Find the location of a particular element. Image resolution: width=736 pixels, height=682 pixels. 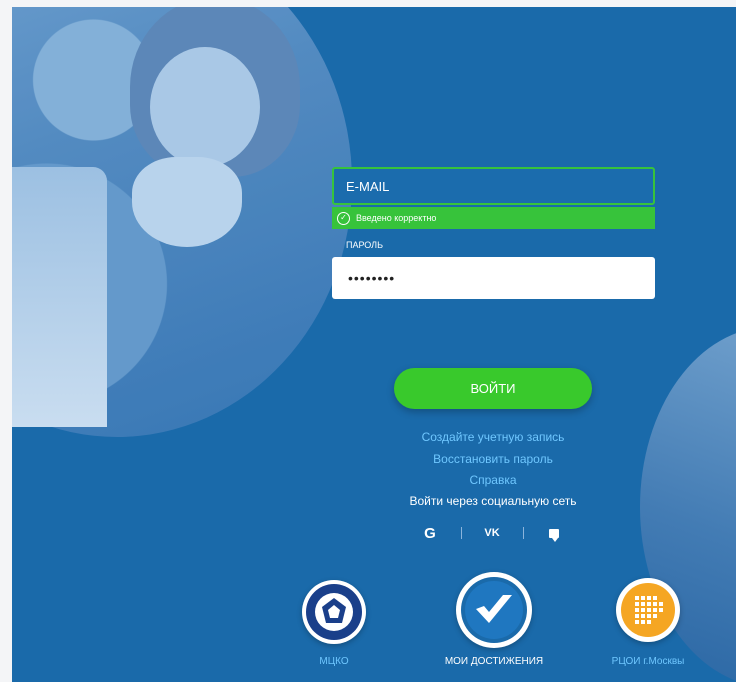

checkmark-logo-icon is located at coordinates (494, 610).